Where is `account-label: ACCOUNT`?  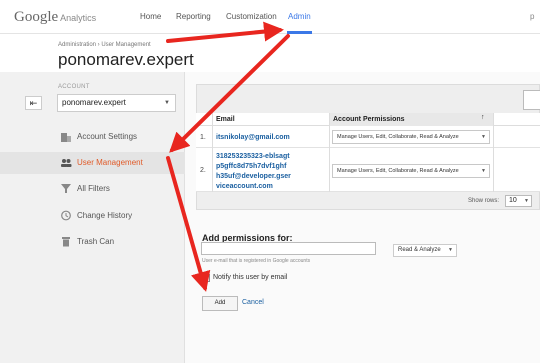 account-label: ACCOUNT is located at coordinates (74, 87).